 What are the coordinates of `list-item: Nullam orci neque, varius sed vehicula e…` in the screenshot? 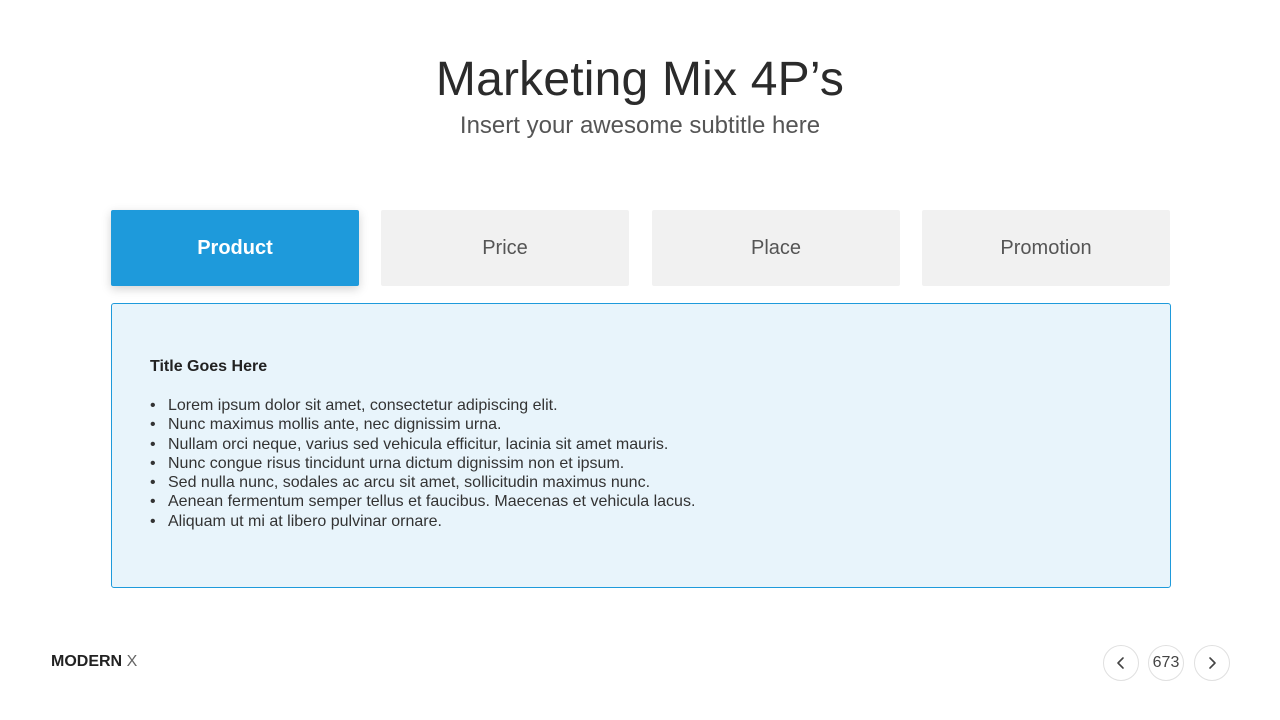 It's located at (422, 445).